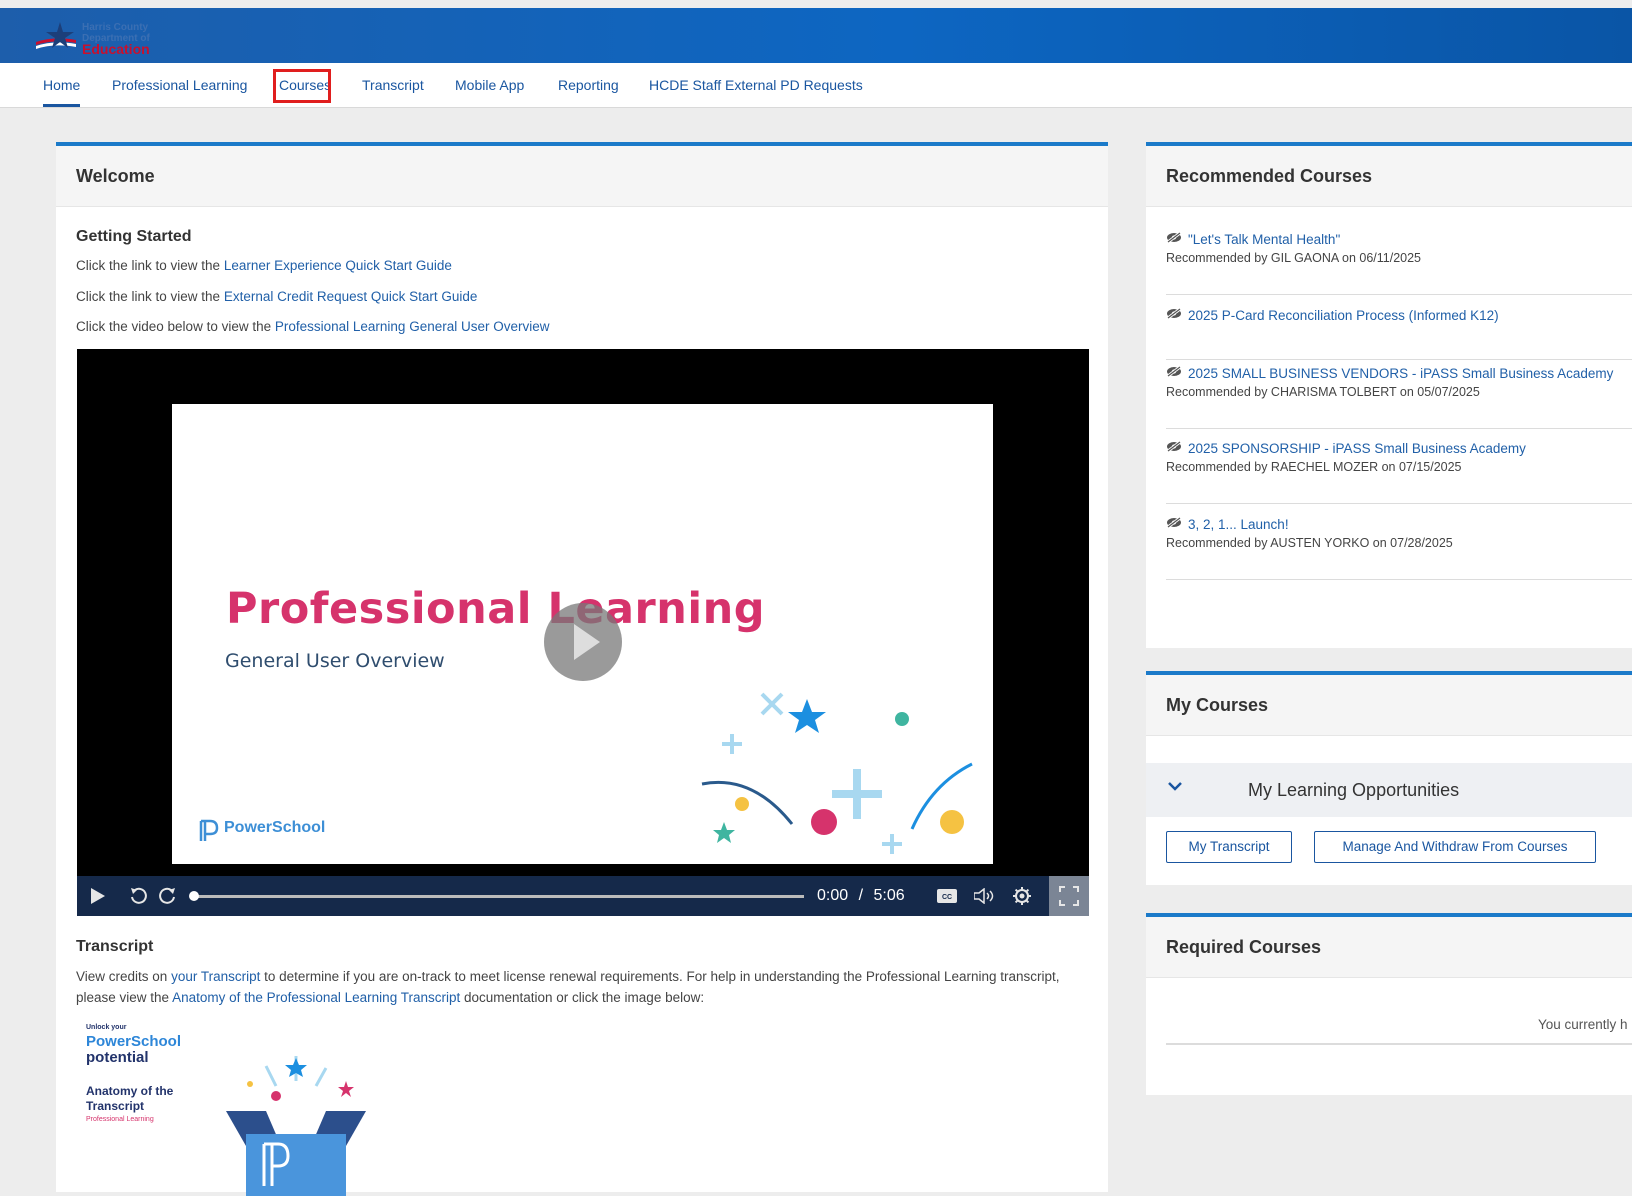  What do you see at coordinates (1583, 1024) in the screenshot?
I see `required-empty-text: You currently h` at bounding box center [1583, 1024].